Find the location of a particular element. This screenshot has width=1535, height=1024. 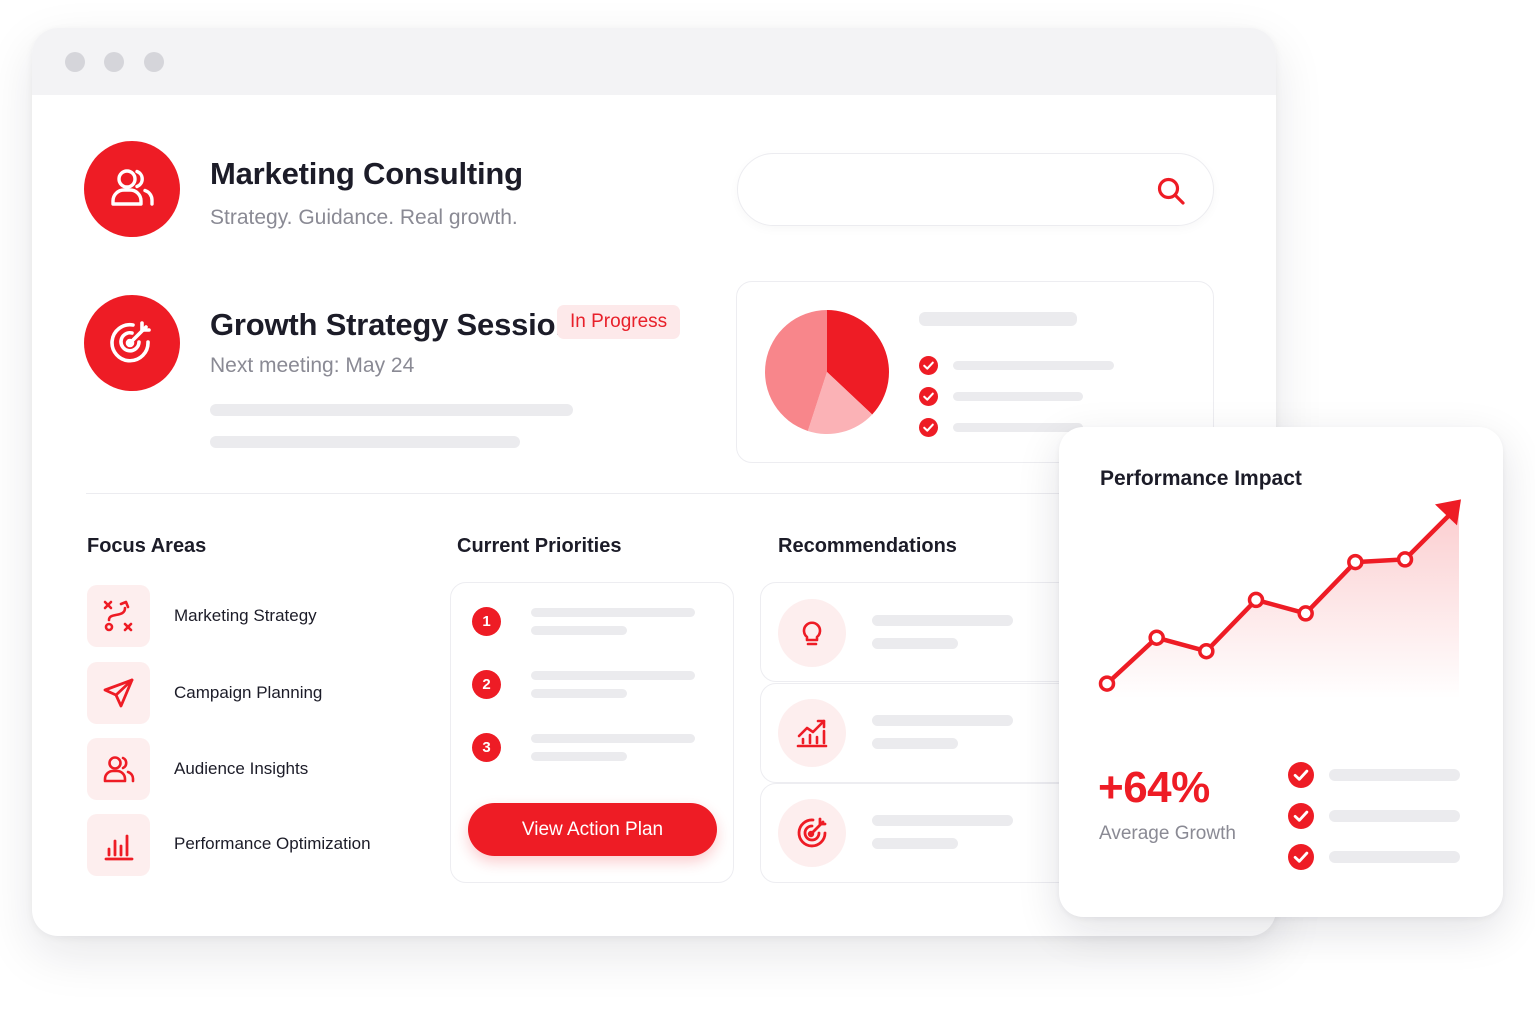

search-input is located at coordinates (946, 190).